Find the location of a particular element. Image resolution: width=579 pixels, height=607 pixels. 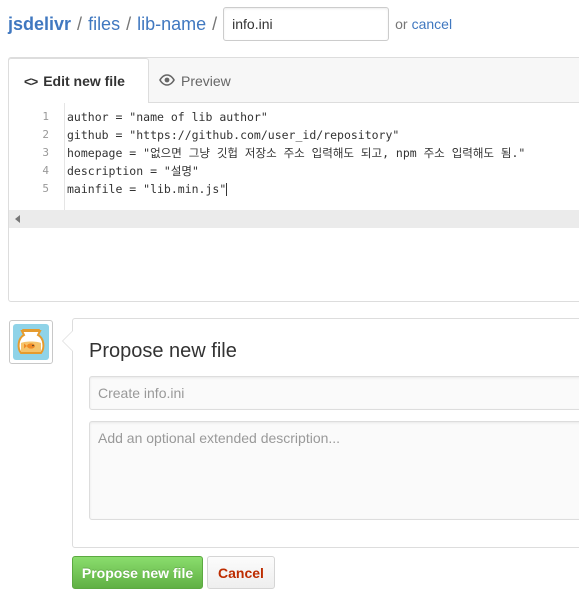

breadcrumb-files-link: files is located at coordinates (104, 24).